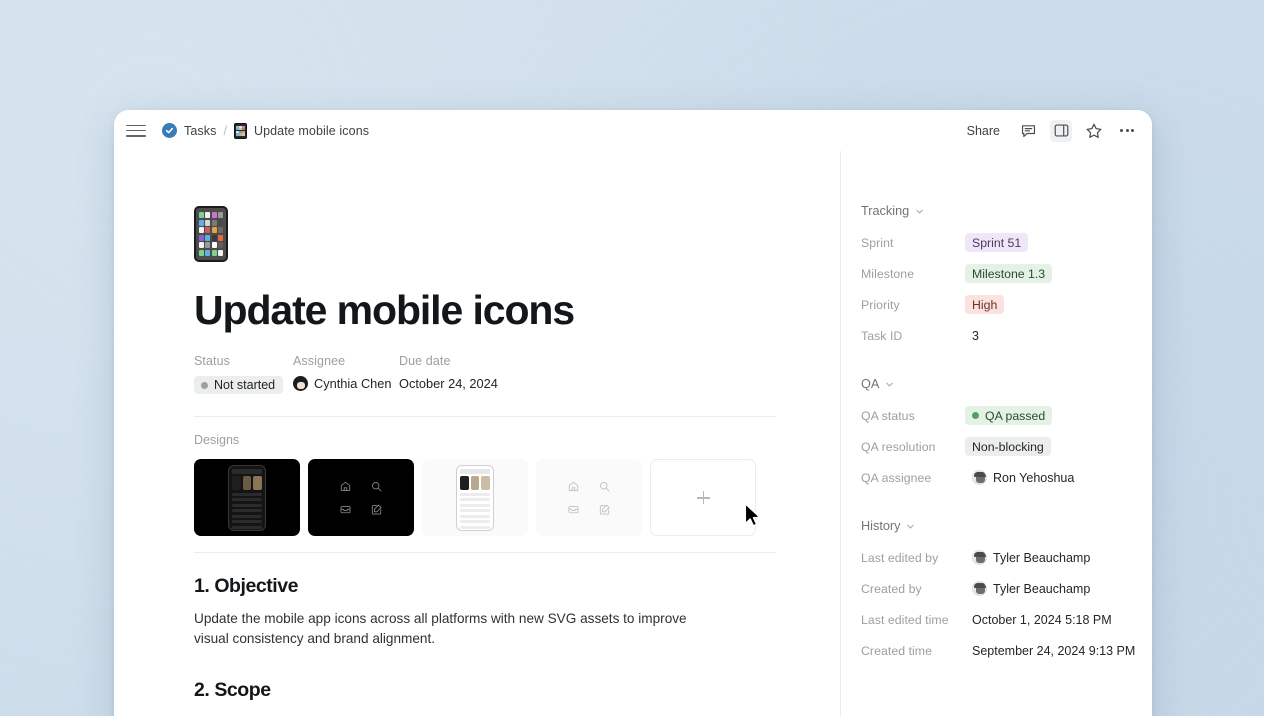 The height and width of the screenshot is (716, 1264). What do you see at coordinates (346, 384) in the screenshot?
I see `property-value-assignee: Cynthia Chen` at bounding box center [346, 384].